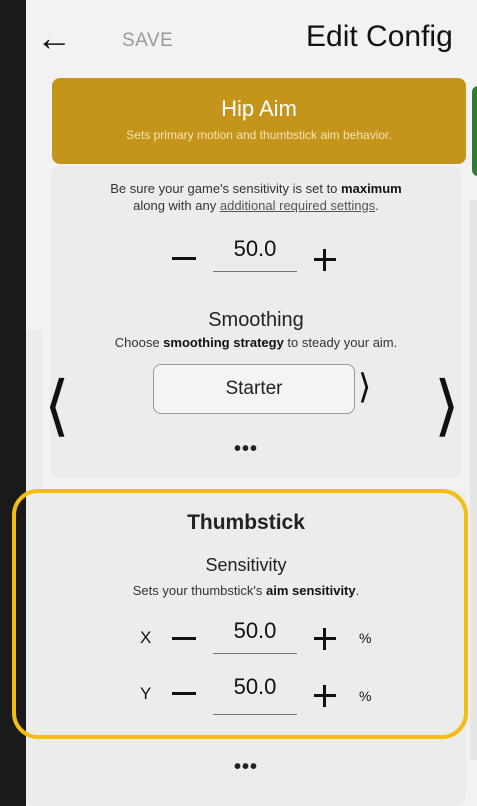 This screenshot has height=806, width=477. I want to click on sensitivity-value: 50.0, so click(255, 249).